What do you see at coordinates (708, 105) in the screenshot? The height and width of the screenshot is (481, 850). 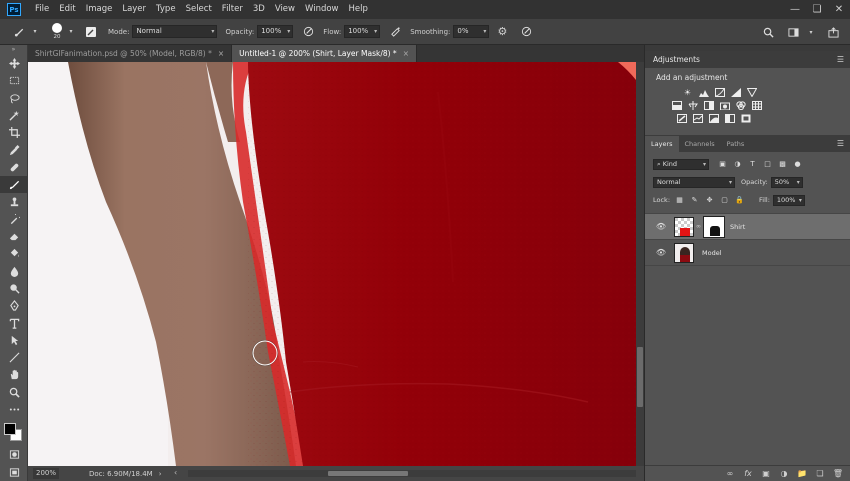 I see `black-white-icon` at bounding box center [708, 105].